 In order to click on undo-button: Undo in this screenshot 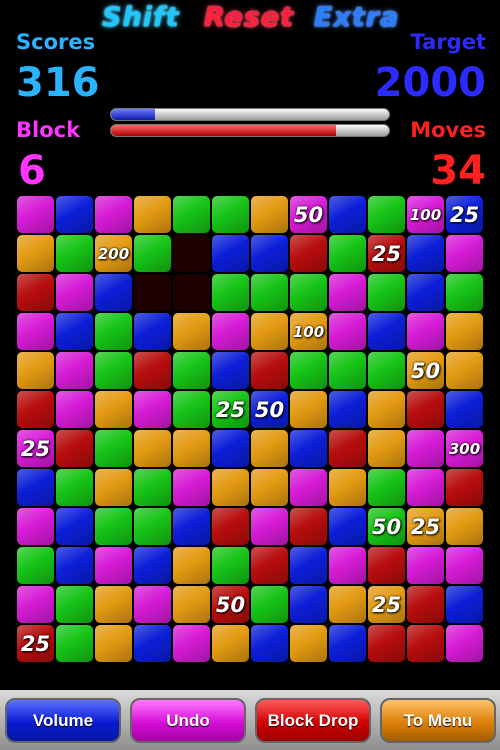, I will do `click(188, 720)`.